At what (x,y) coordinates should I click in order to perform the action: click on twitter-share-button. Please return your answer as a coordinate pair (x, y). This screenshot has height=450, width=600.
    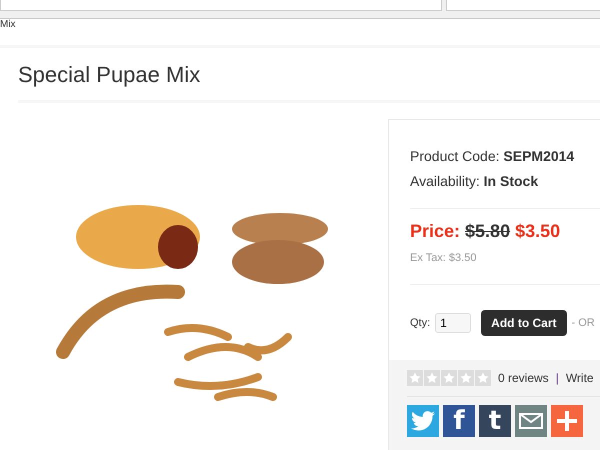
    Looking at the image, I should click on (423, 421).